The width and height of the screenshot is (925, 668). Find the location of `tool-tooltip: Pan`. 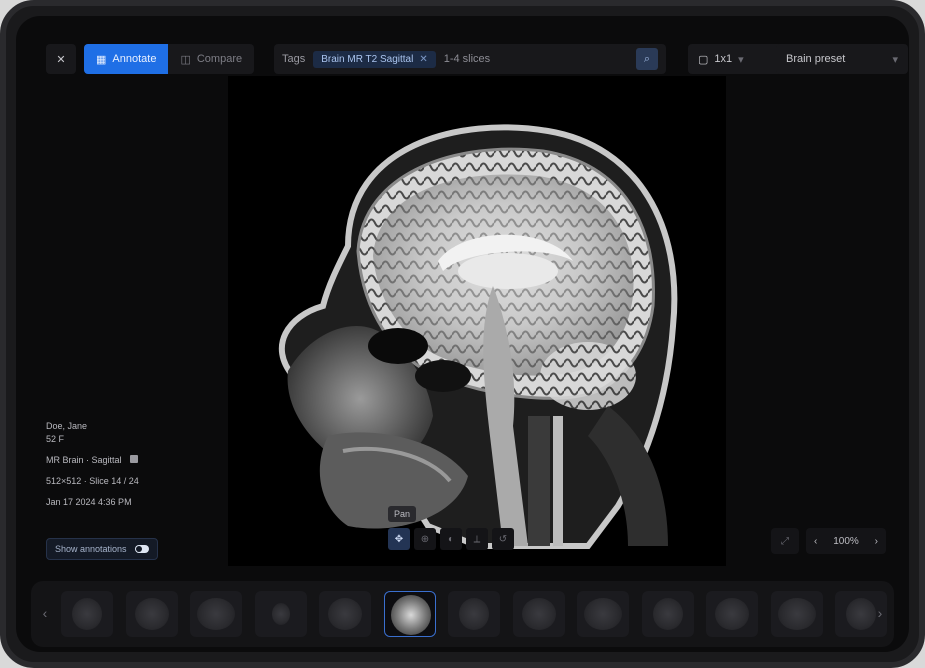

tool-tooltip: Pan is located at coordinates (402, 514).